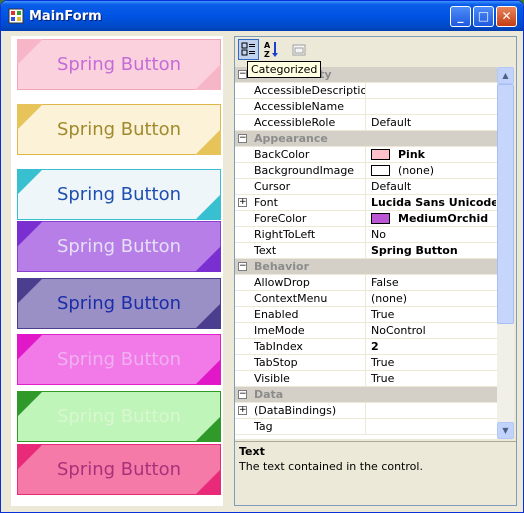 This screenshot has height=513, width=524. I want to click on scroll-thumb, so click(505, 204).